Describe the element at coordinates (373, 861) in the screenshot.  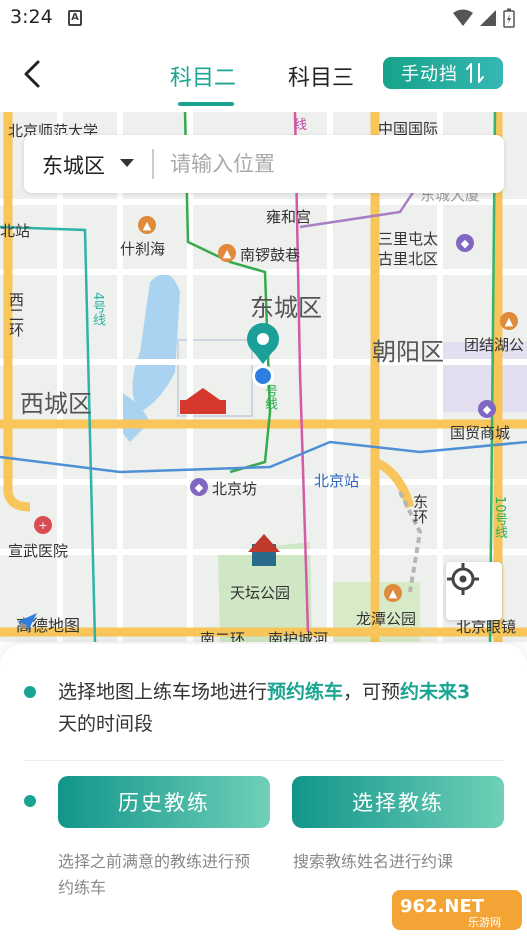
I see `choose-coach-description: 搜索教练姓名进行约课` at that location.